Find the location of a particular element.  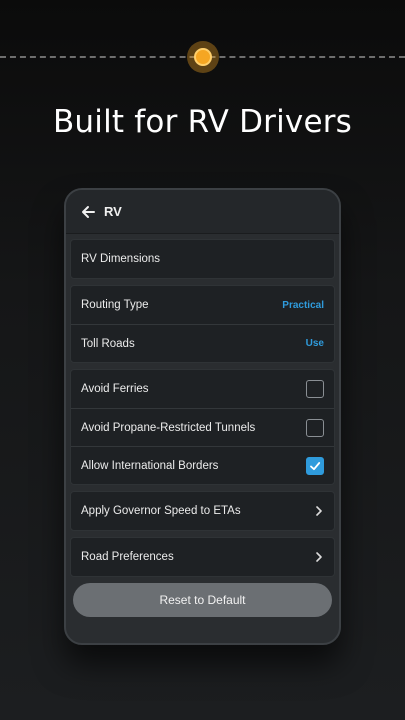

toll-roads-value: Use is located at coordinates (314, 343).